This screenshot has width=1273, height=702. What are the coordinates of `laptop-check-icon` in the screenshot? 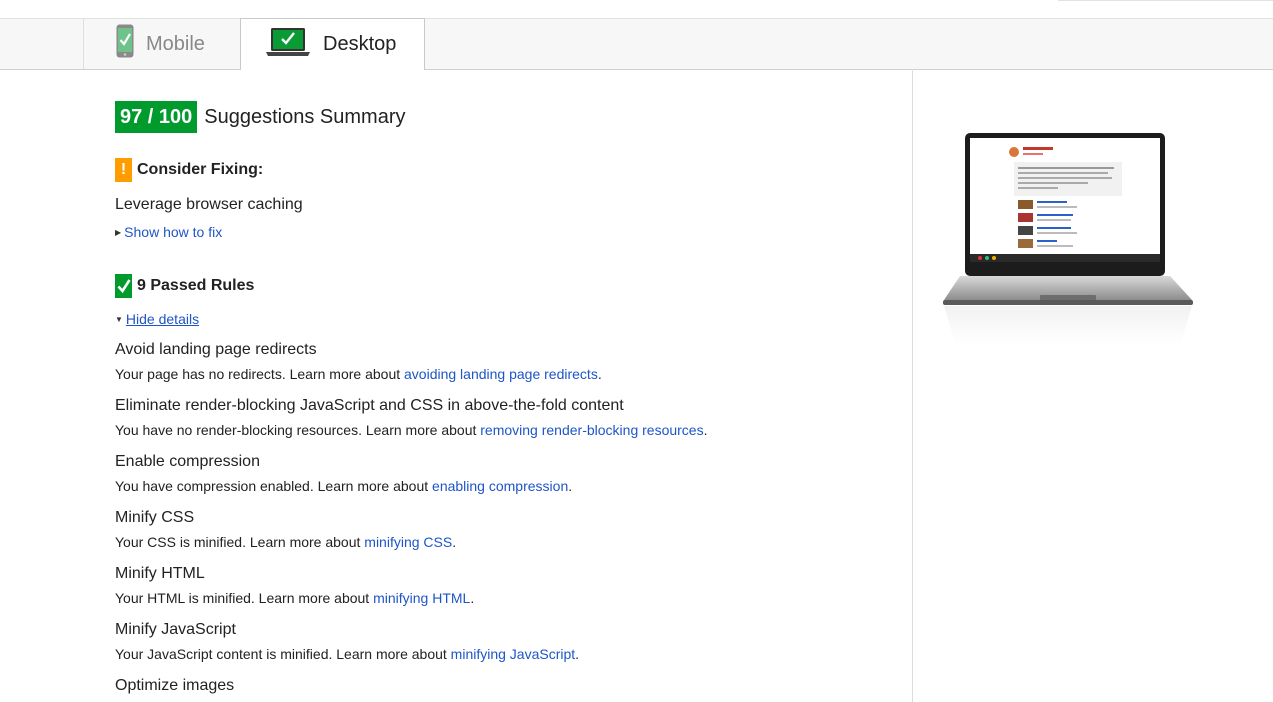 It's located at (288, 45).